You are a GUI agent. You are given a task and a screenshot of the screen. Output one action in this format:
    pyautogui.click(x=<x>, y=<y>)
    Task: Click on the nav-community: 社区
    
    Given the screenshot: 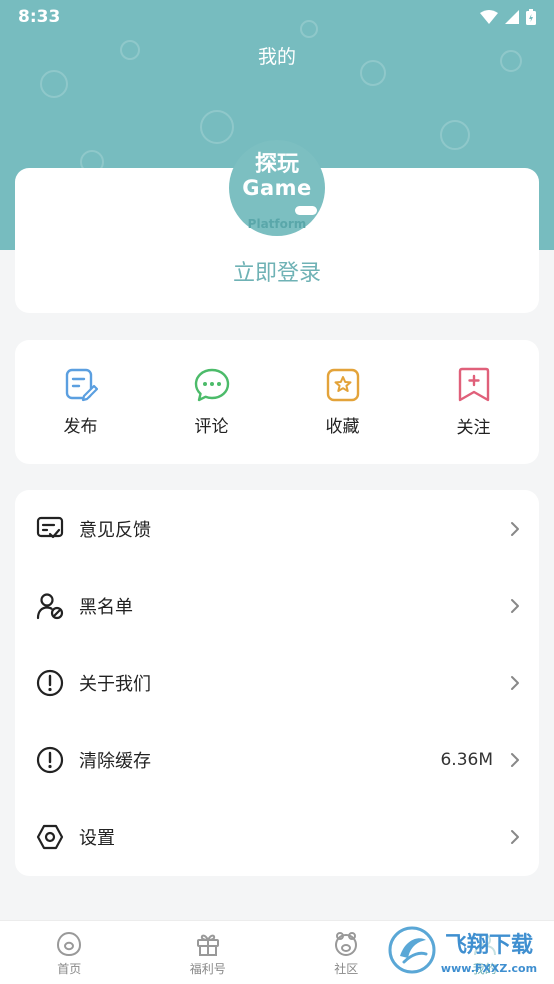 What is the action you would take?
    pyautogui.click(x=346, y=954)
    